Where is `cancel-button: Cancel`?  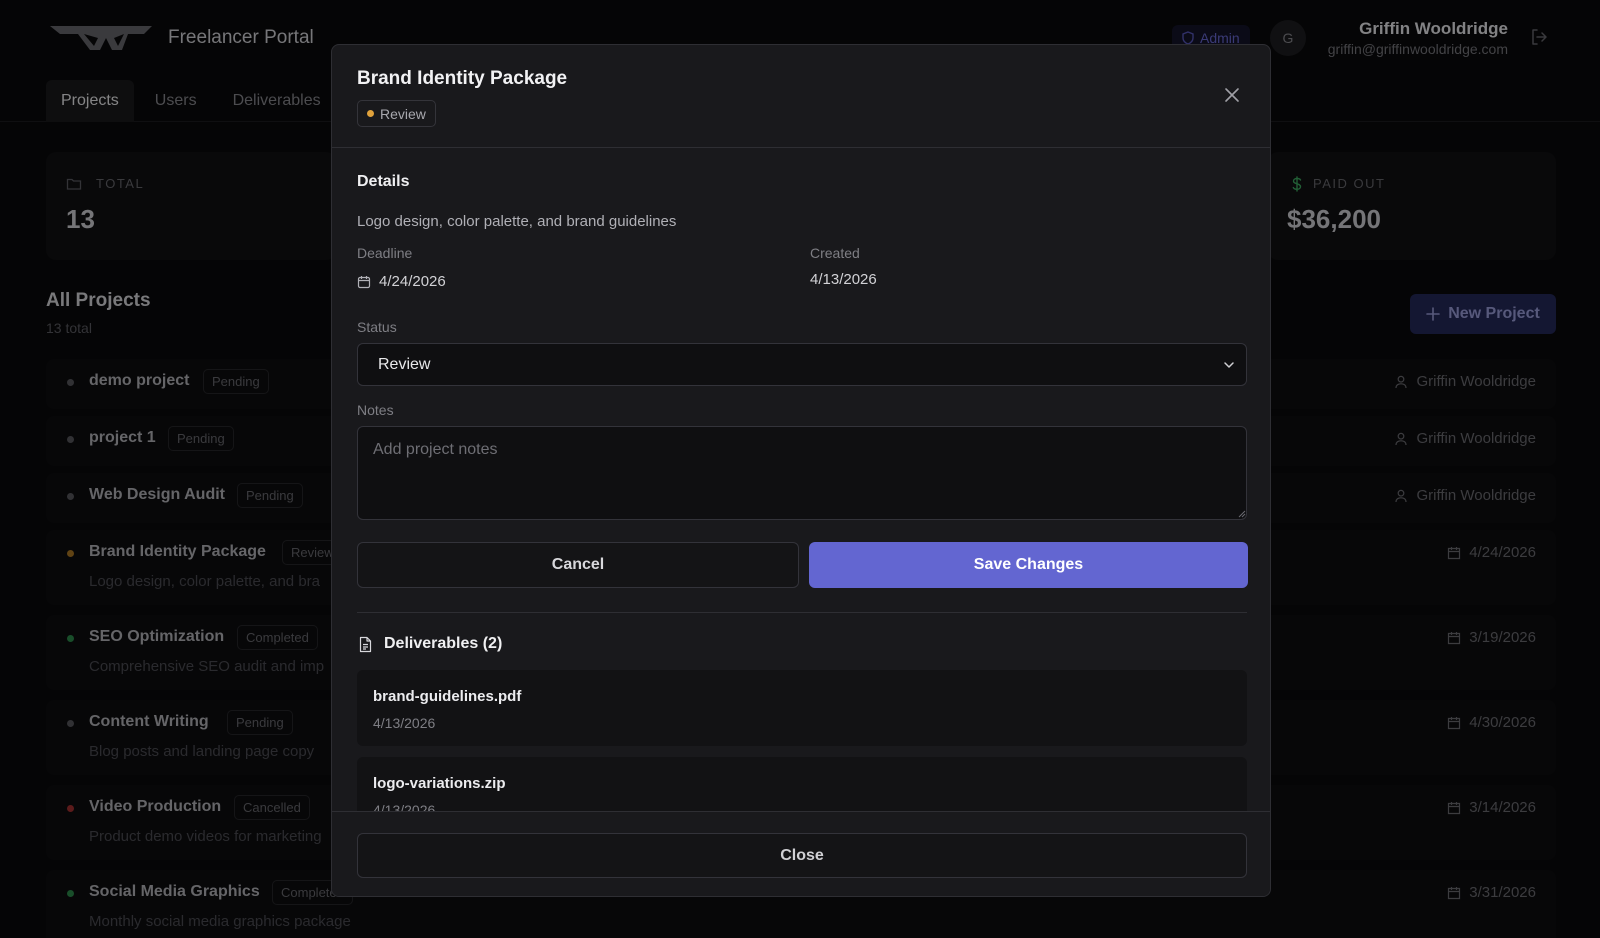 cancel-button: Cancel is located at coordinates (578, 565).